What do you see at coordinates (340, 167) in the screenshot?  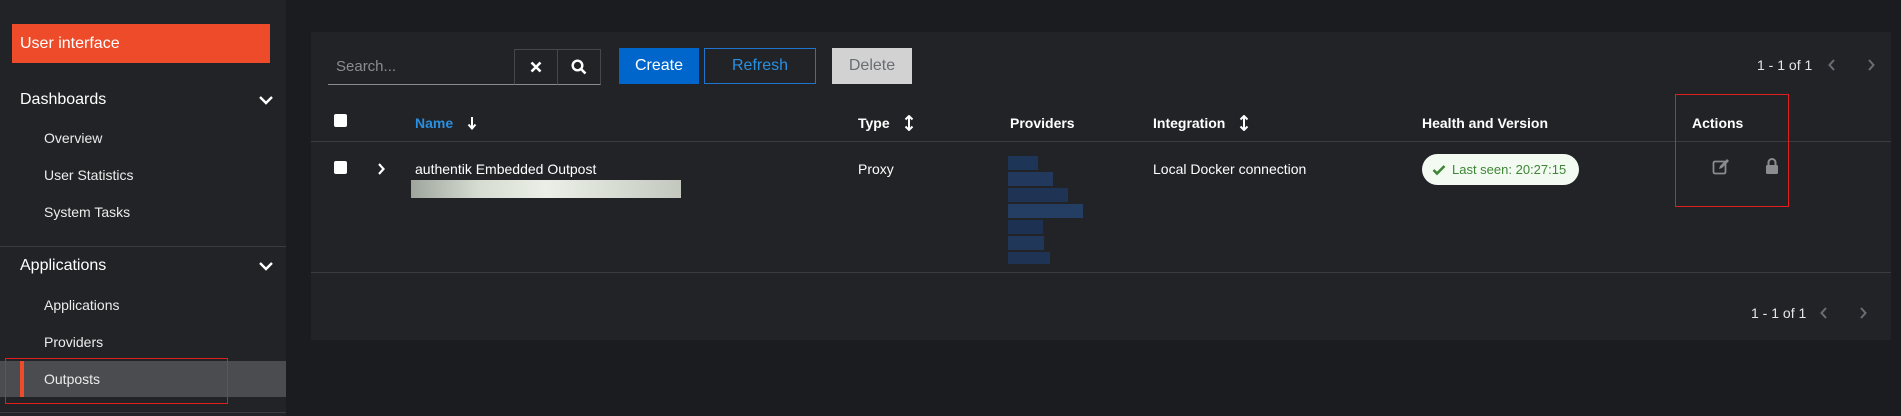 I see `row-checkbox` at bounding box center [340, 167].